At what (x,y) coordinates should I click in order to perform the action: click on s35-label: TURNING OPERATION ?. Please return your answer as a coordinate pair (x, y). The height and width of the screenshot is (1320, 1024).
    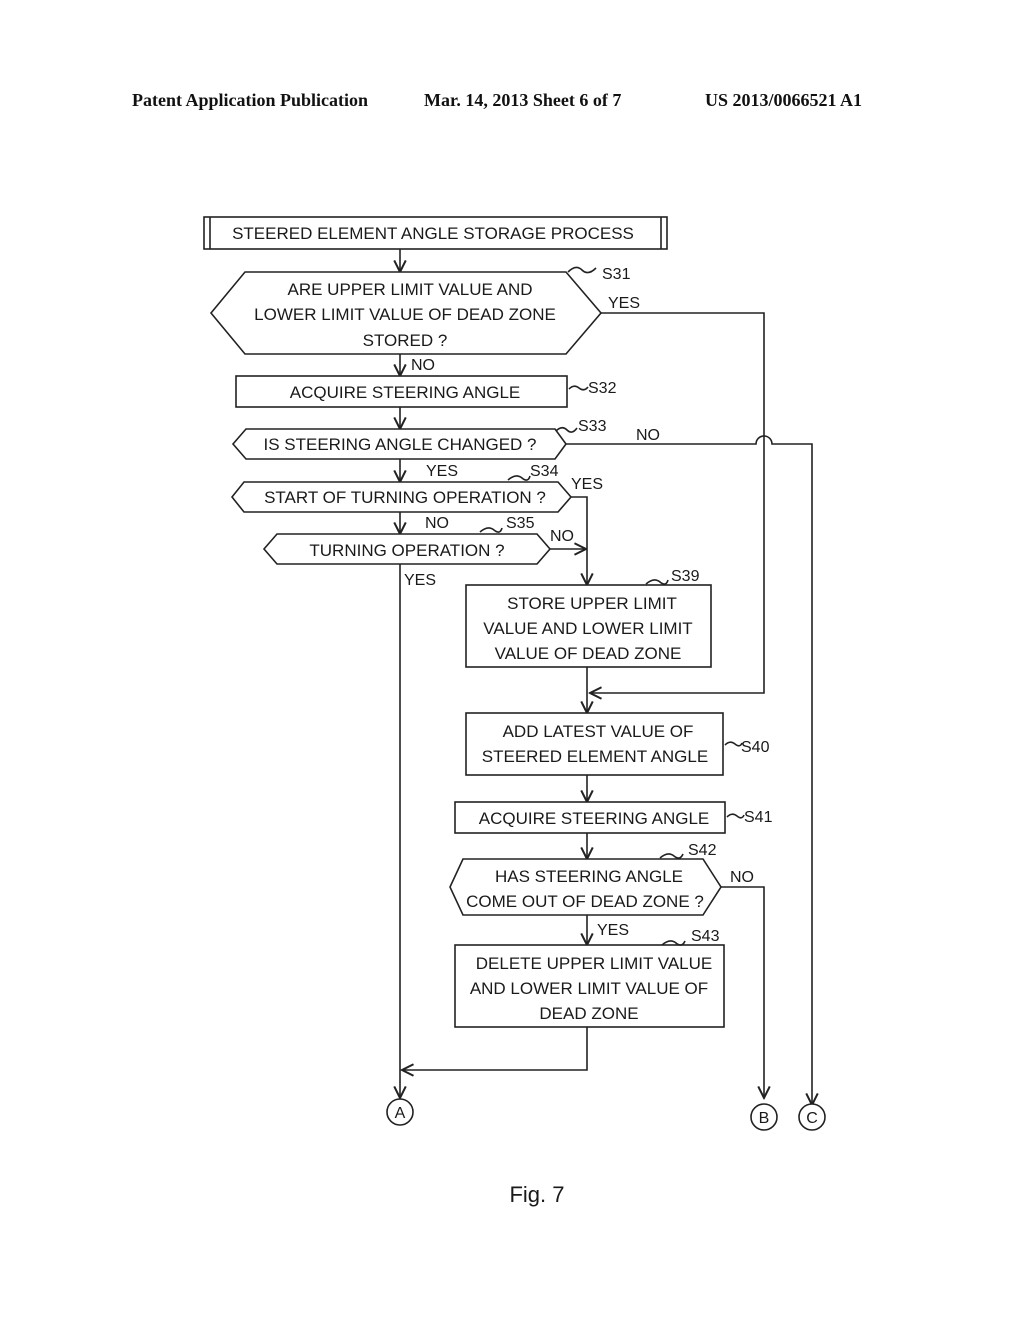
    Looking at the image, I should click on (406, 550).